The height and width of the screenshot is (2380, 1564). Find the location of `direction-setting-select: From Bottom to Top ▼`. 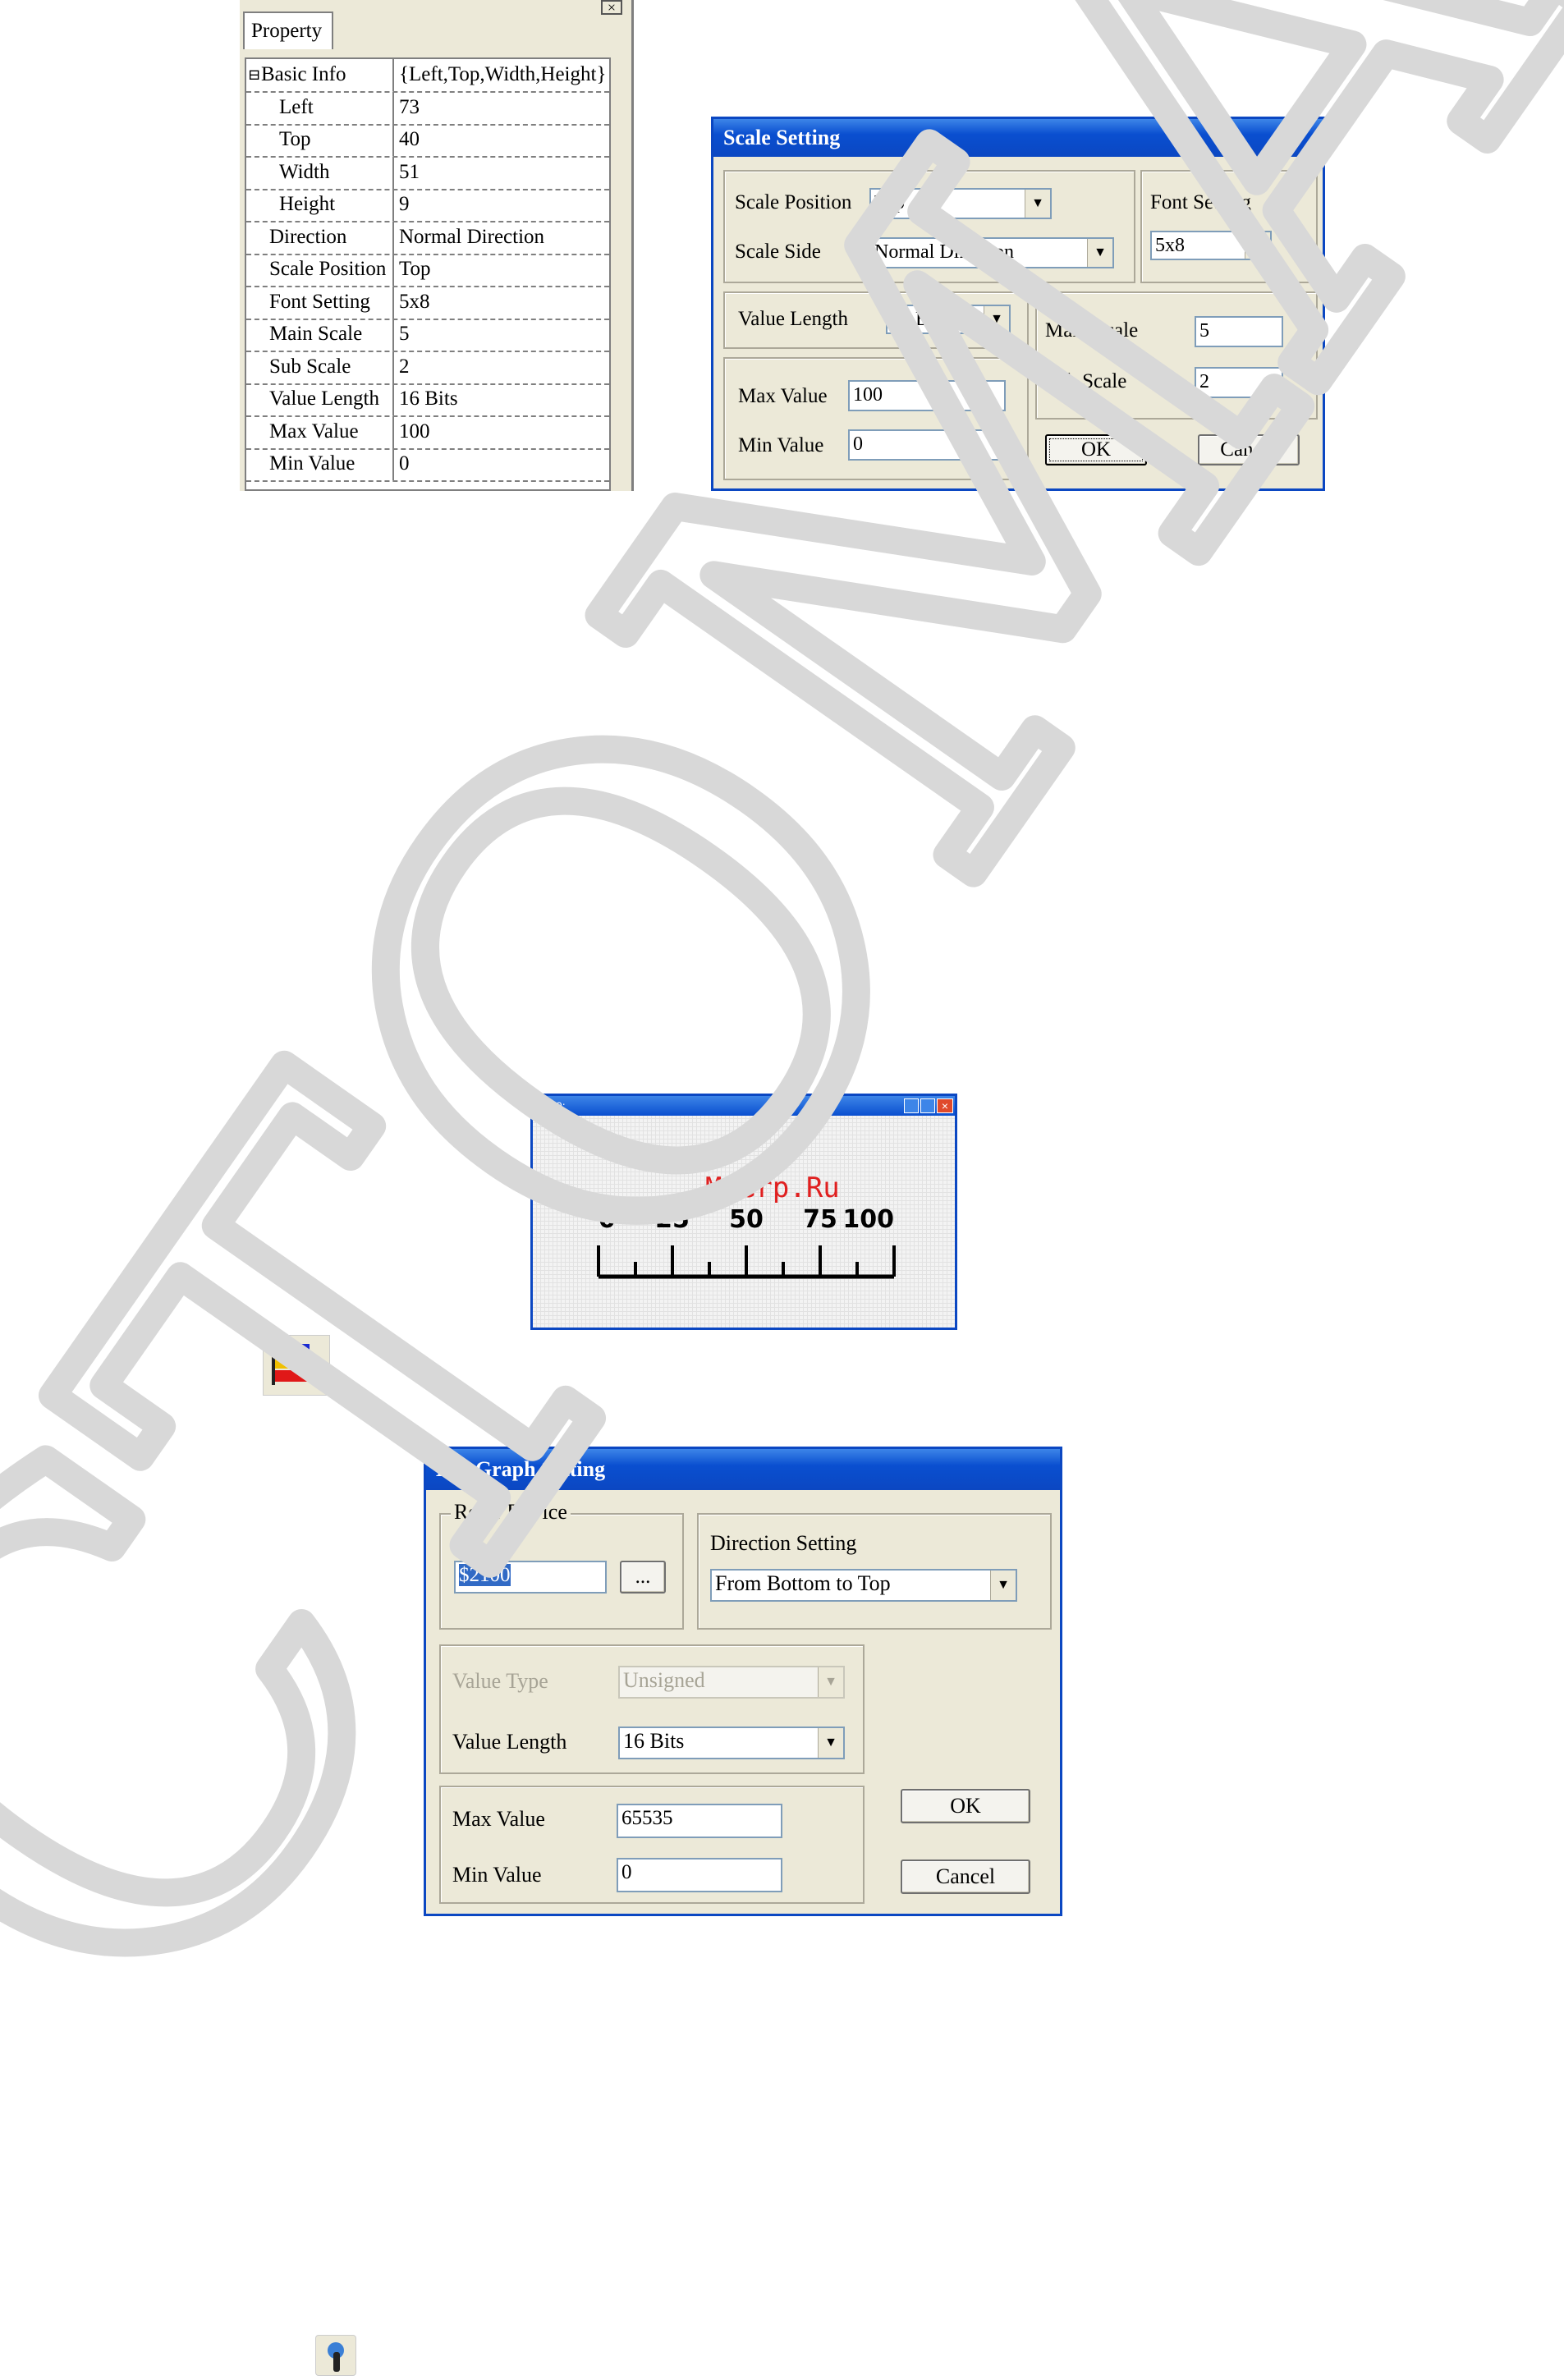

direction-setting-select: From Bottom to Top ▼ is located at coordinates (864, 1585).